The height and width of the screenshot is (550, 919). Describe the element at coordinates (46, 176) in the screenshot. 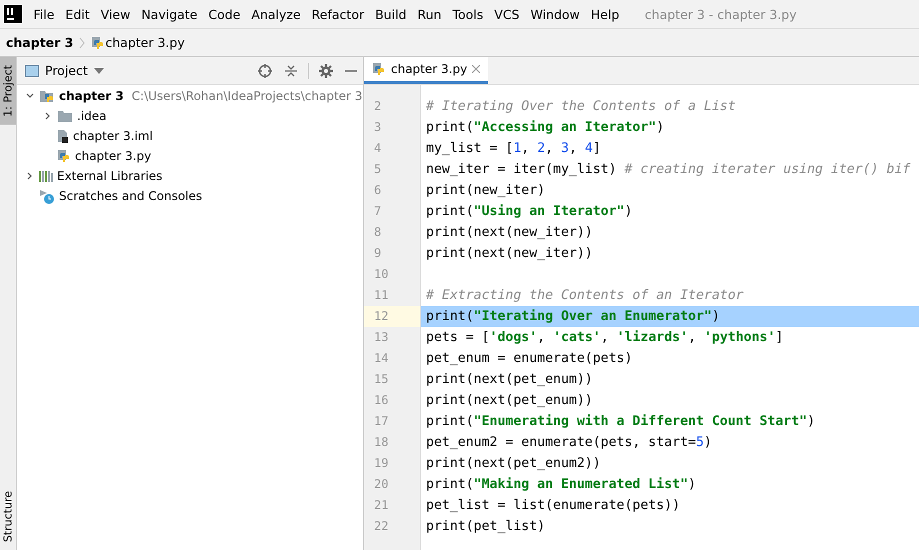

I see `libraries-icon` at that location.